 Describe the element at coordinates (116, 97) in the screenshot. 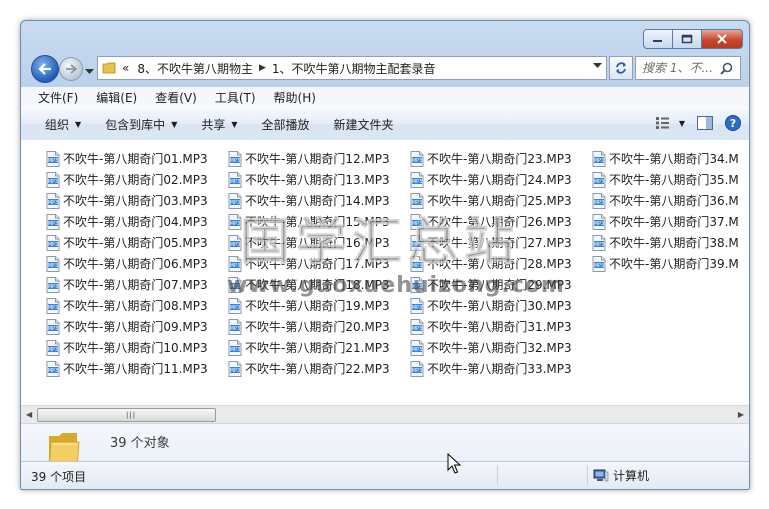

I see `menu-edit: 编辑(E)` at that location.